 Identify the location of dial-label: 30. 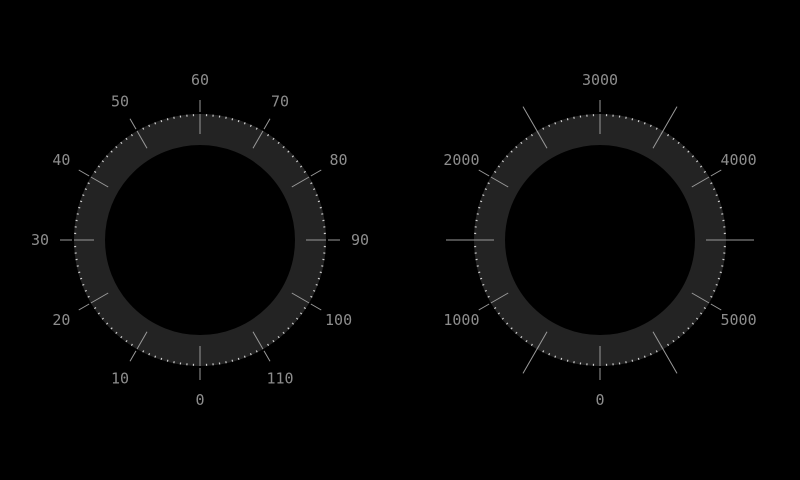
(40, 240).